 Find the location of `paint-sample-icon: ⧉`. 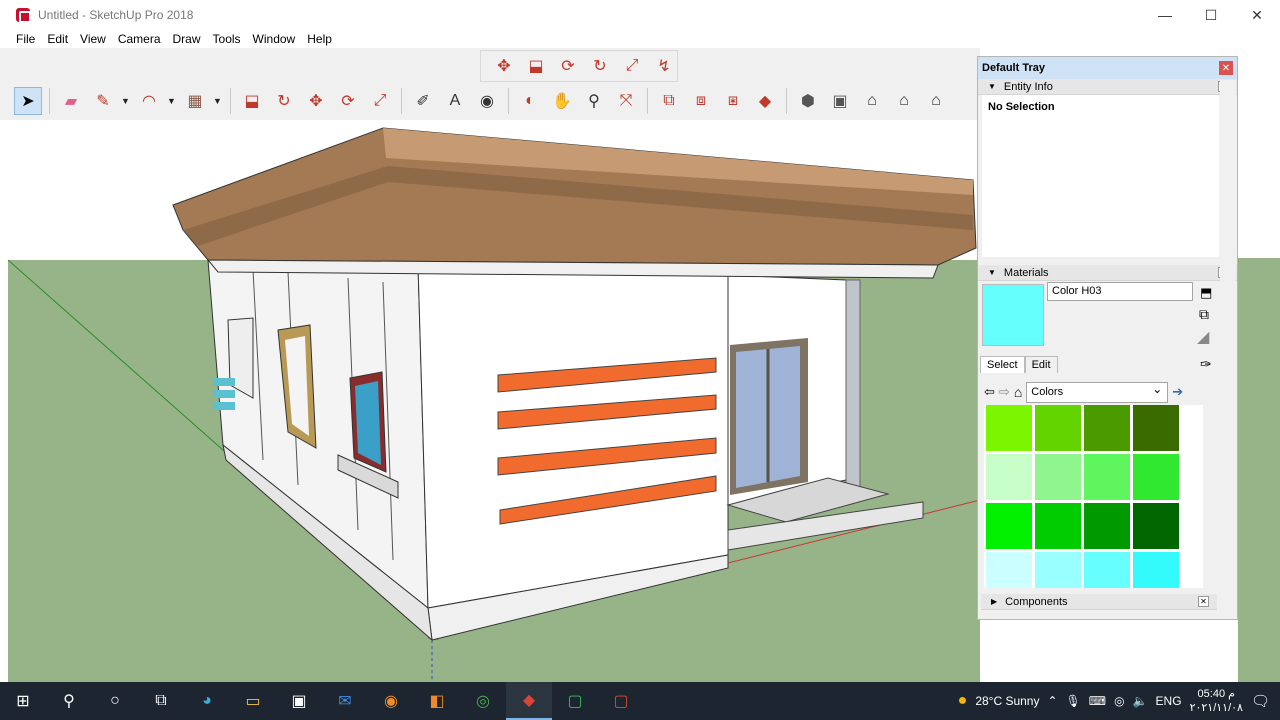

paint-sample-icon: ⧉ is located at coordinates (1204, 314).